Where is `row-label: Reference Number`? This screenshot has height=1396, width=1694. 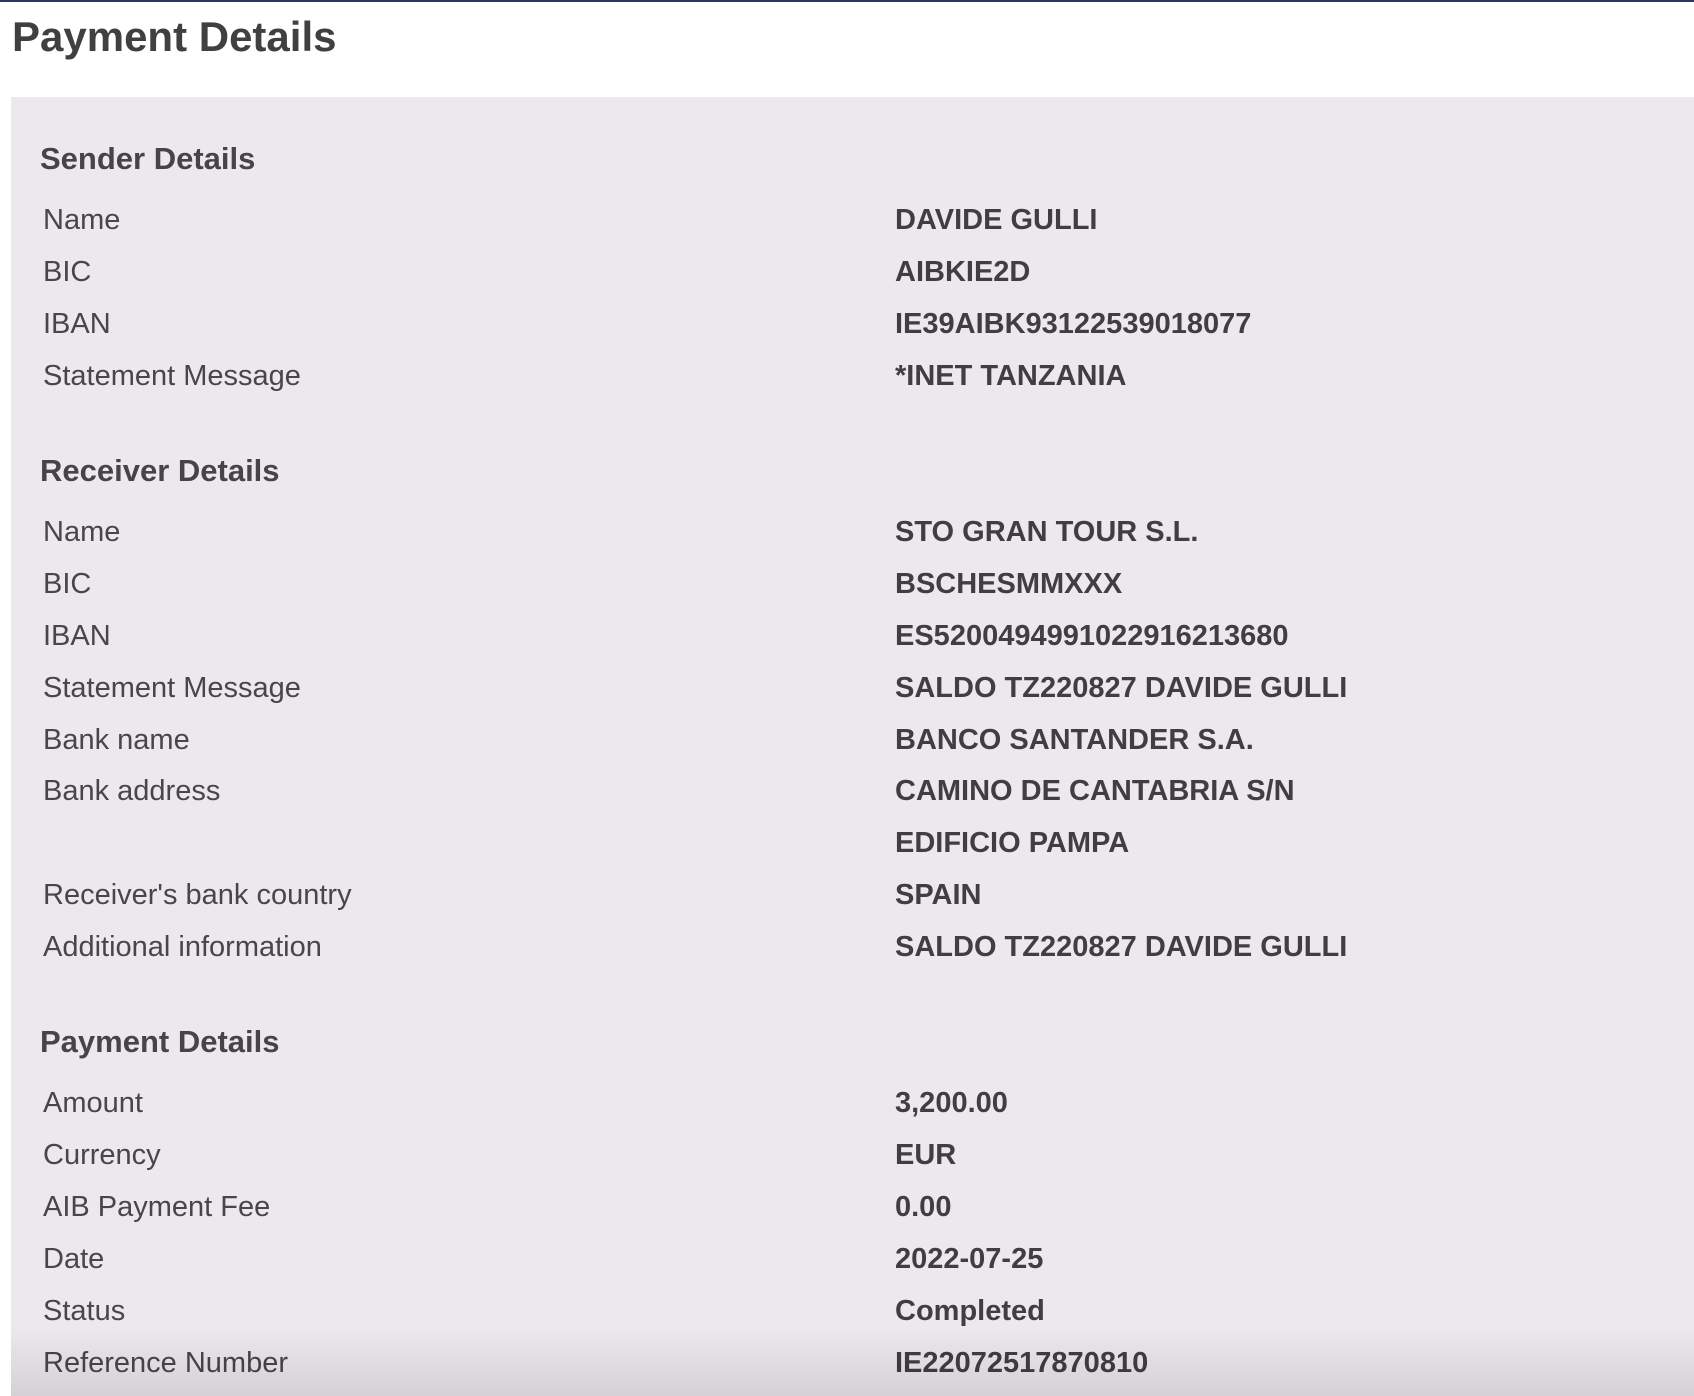 row-label: Reference Number is located at coordinates (165, 1363).